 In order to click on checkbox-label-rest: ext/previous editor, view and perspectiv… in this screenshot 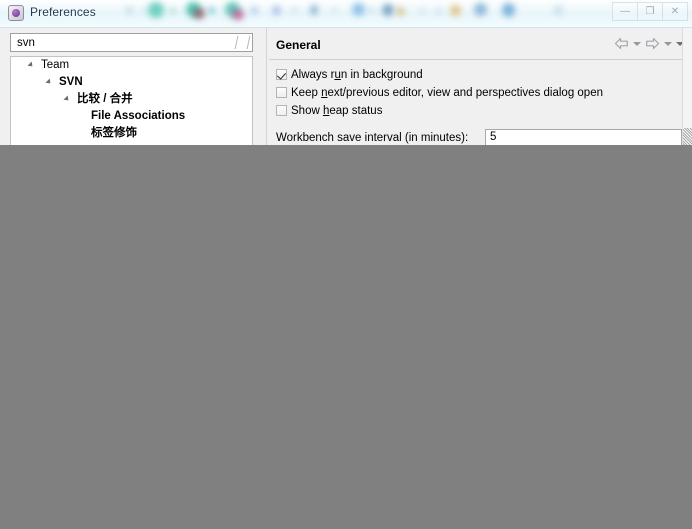, I will do `click(465, 93)`.